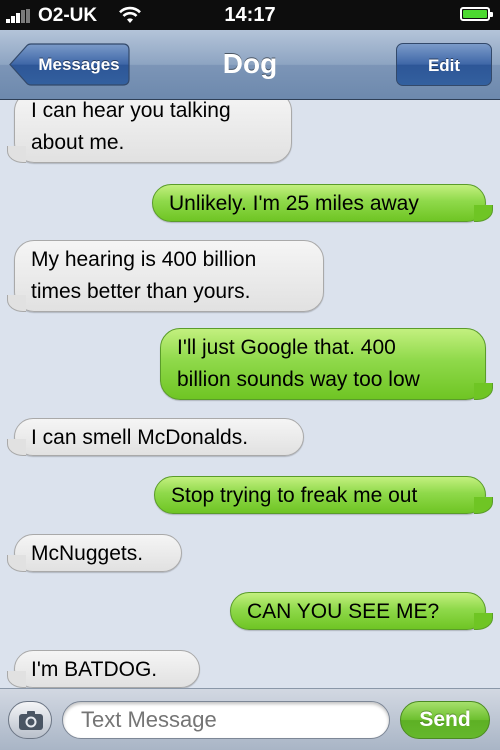 This screenshot has width=500, height=750. I want to click on composer-bar: Send, so click(250, 719).